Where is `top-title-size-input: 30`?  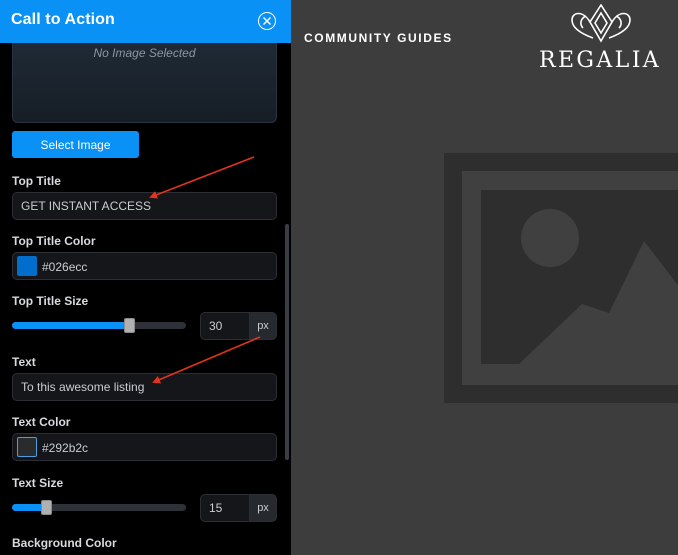 top-title-size-input: 30 is located at coordinates (225, 326).